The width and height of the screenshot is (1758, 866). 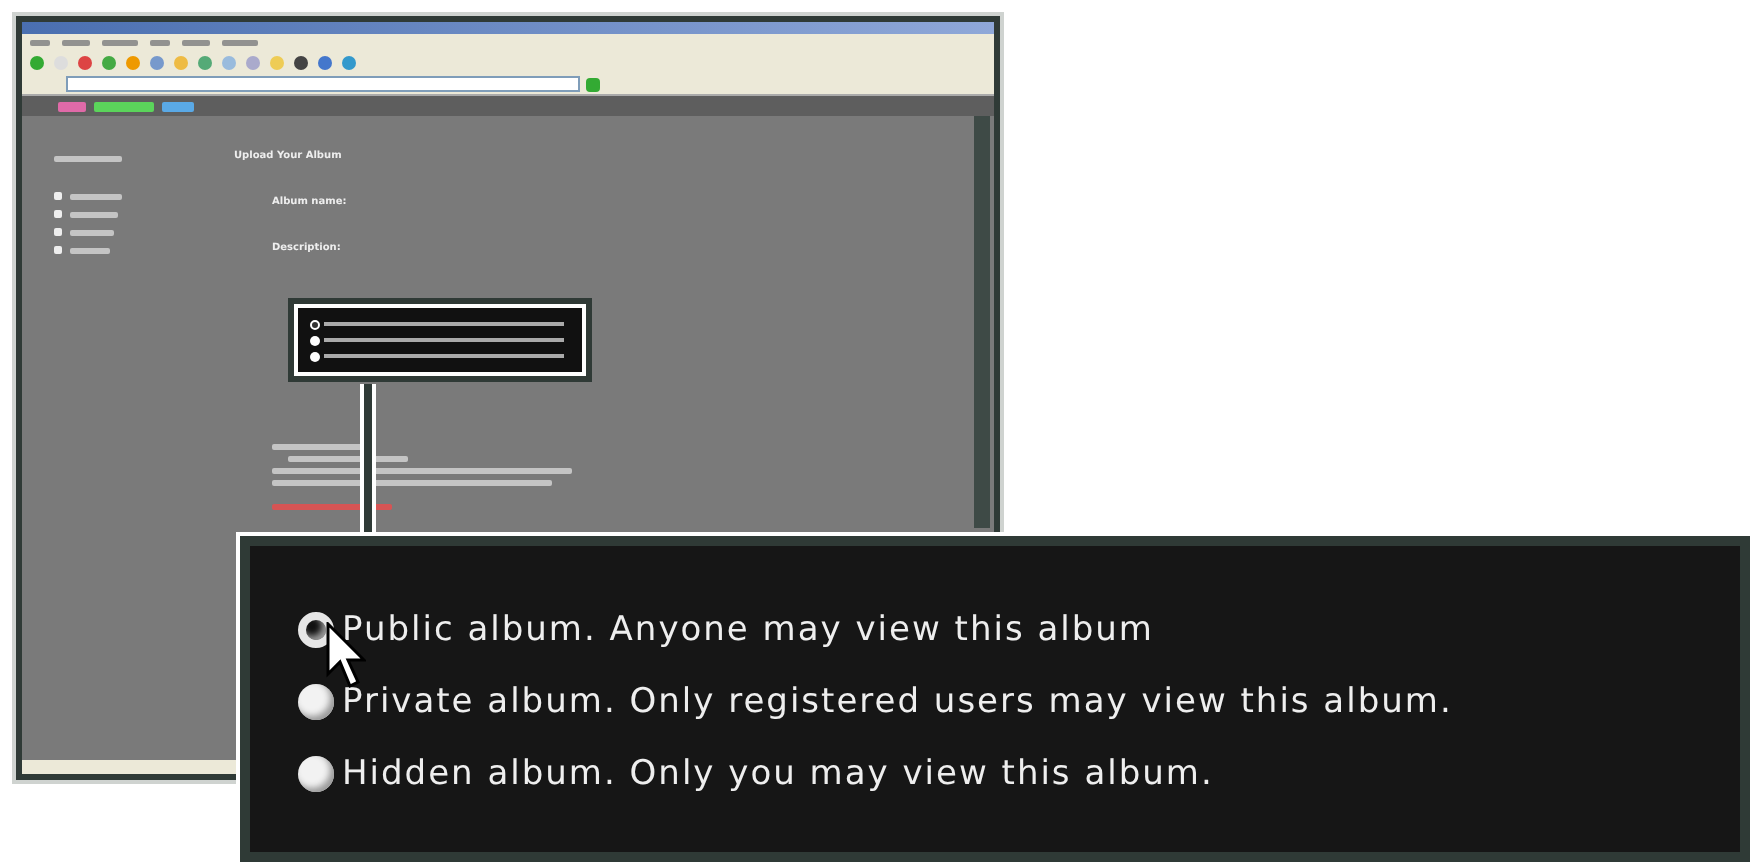 I want to click on scrollbar, so click(x=982, y=322).